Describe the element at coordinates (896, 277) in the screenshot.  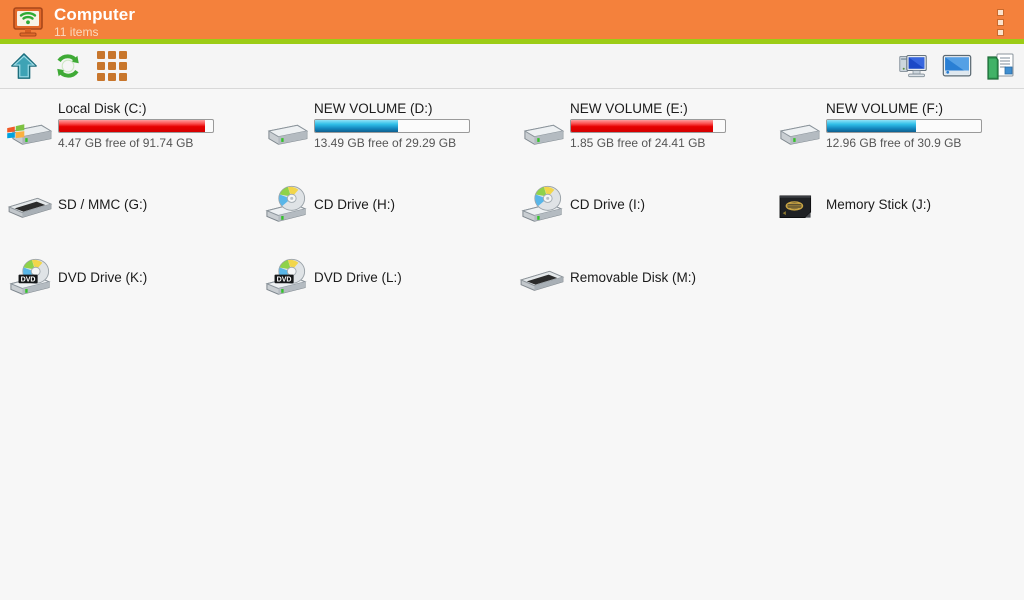
I see `drive-grid-empty-cell` at that location.